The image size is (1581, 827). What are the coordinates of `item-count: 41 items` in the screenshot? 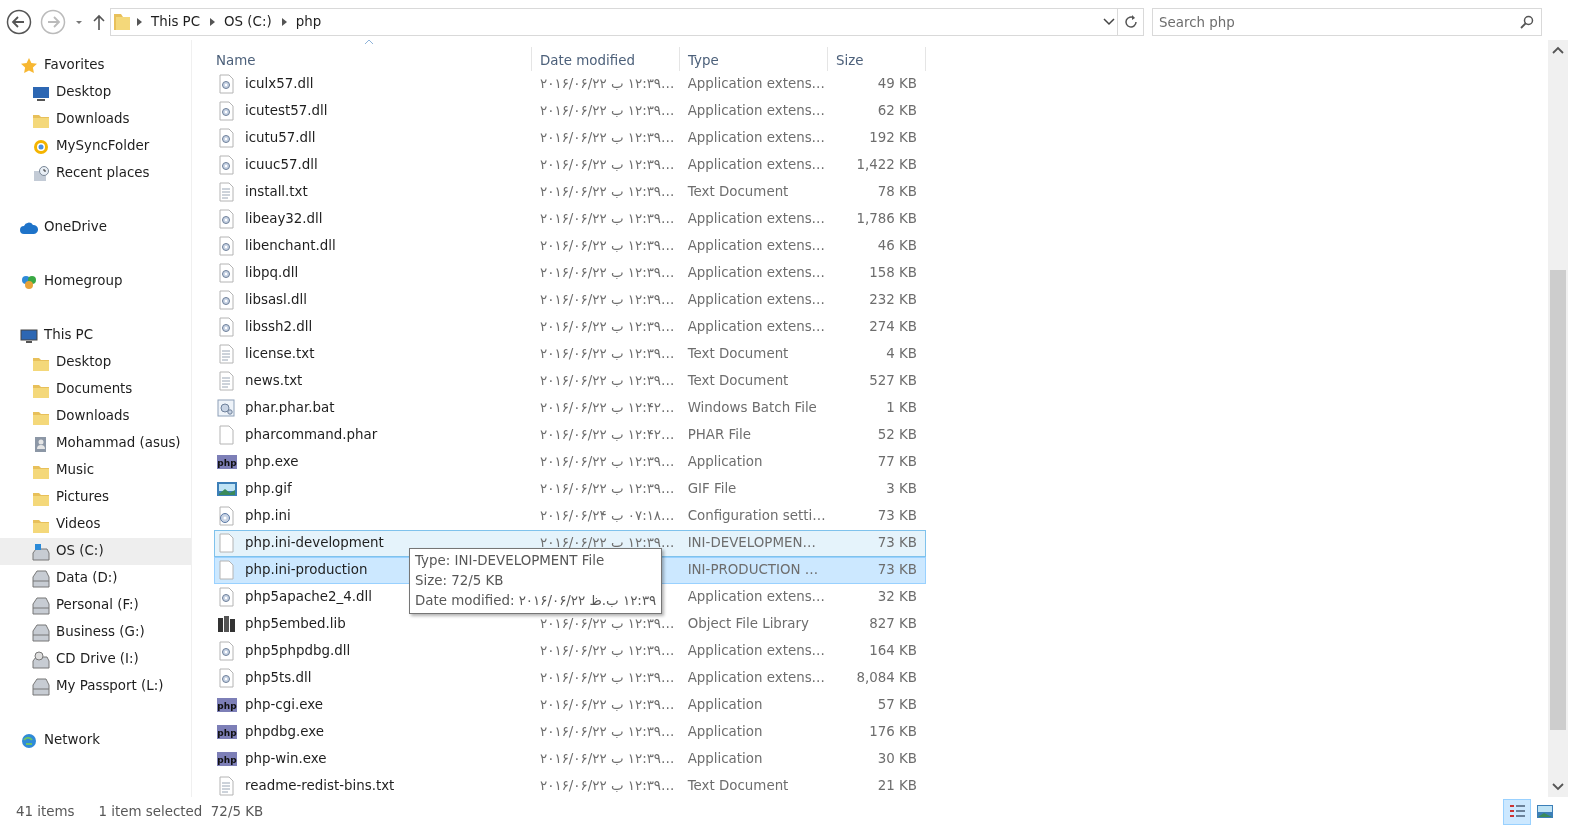 It's located at (45, 811).